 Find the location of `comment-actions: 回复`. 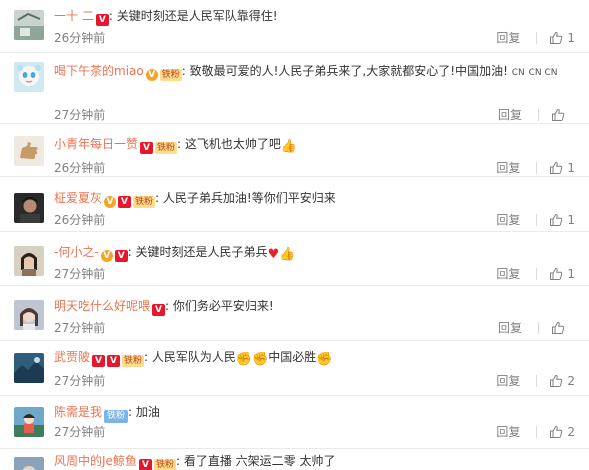

comment-actions: 回复 is located at coordinates (536, 328).